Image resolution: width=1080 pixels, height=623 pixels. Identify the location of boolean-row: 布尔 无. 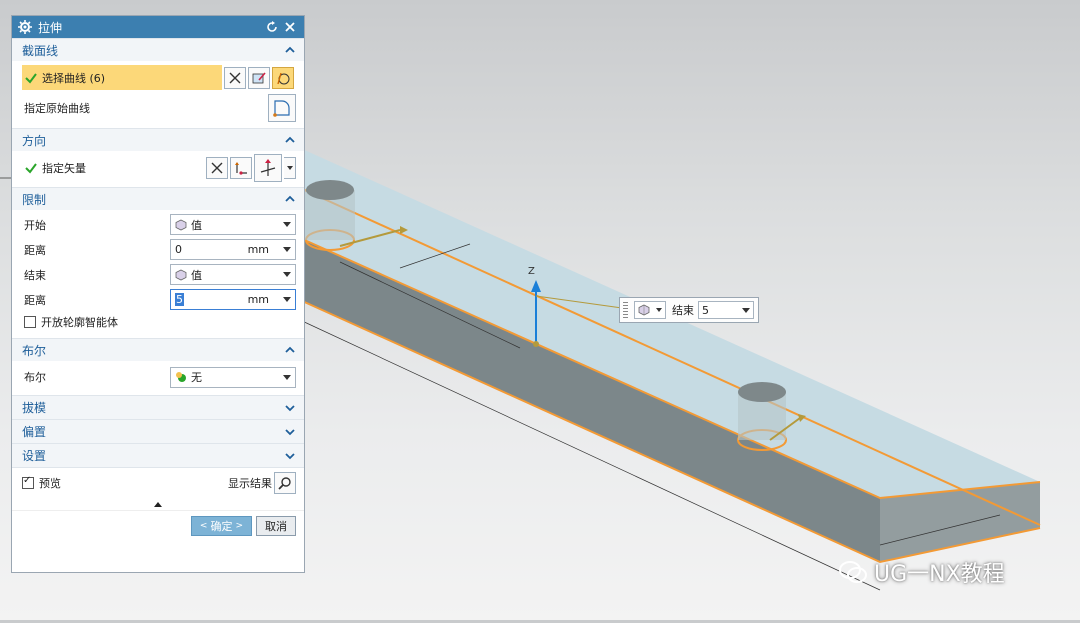
(158, 377).